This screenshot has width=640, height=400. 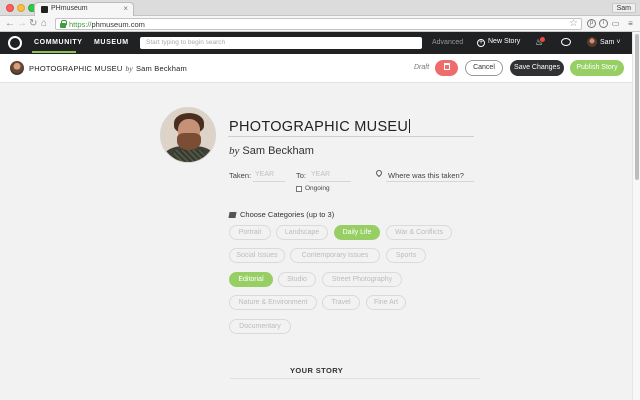 I want to click on location-pin-icon, so click(x=379, y=173).